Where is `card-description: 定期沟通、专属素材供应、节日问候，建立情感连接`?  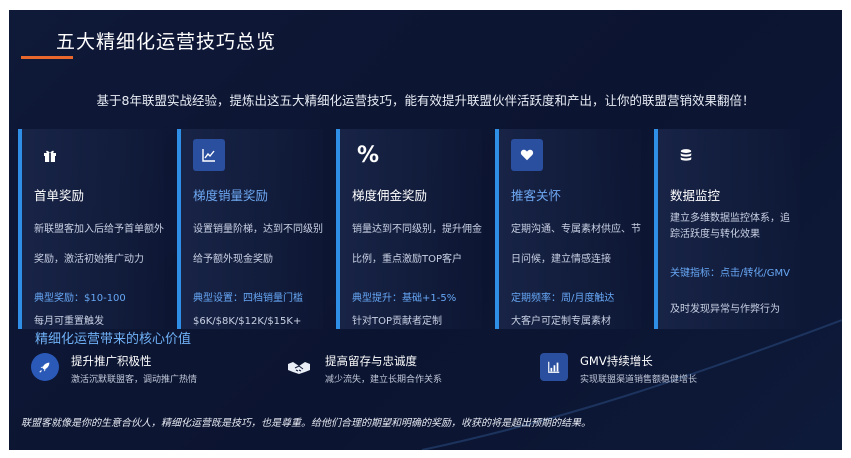
card-description: 定期沟通、专属素材供应、节日问候，建立情感连接 is located at coordinates (576, 244).